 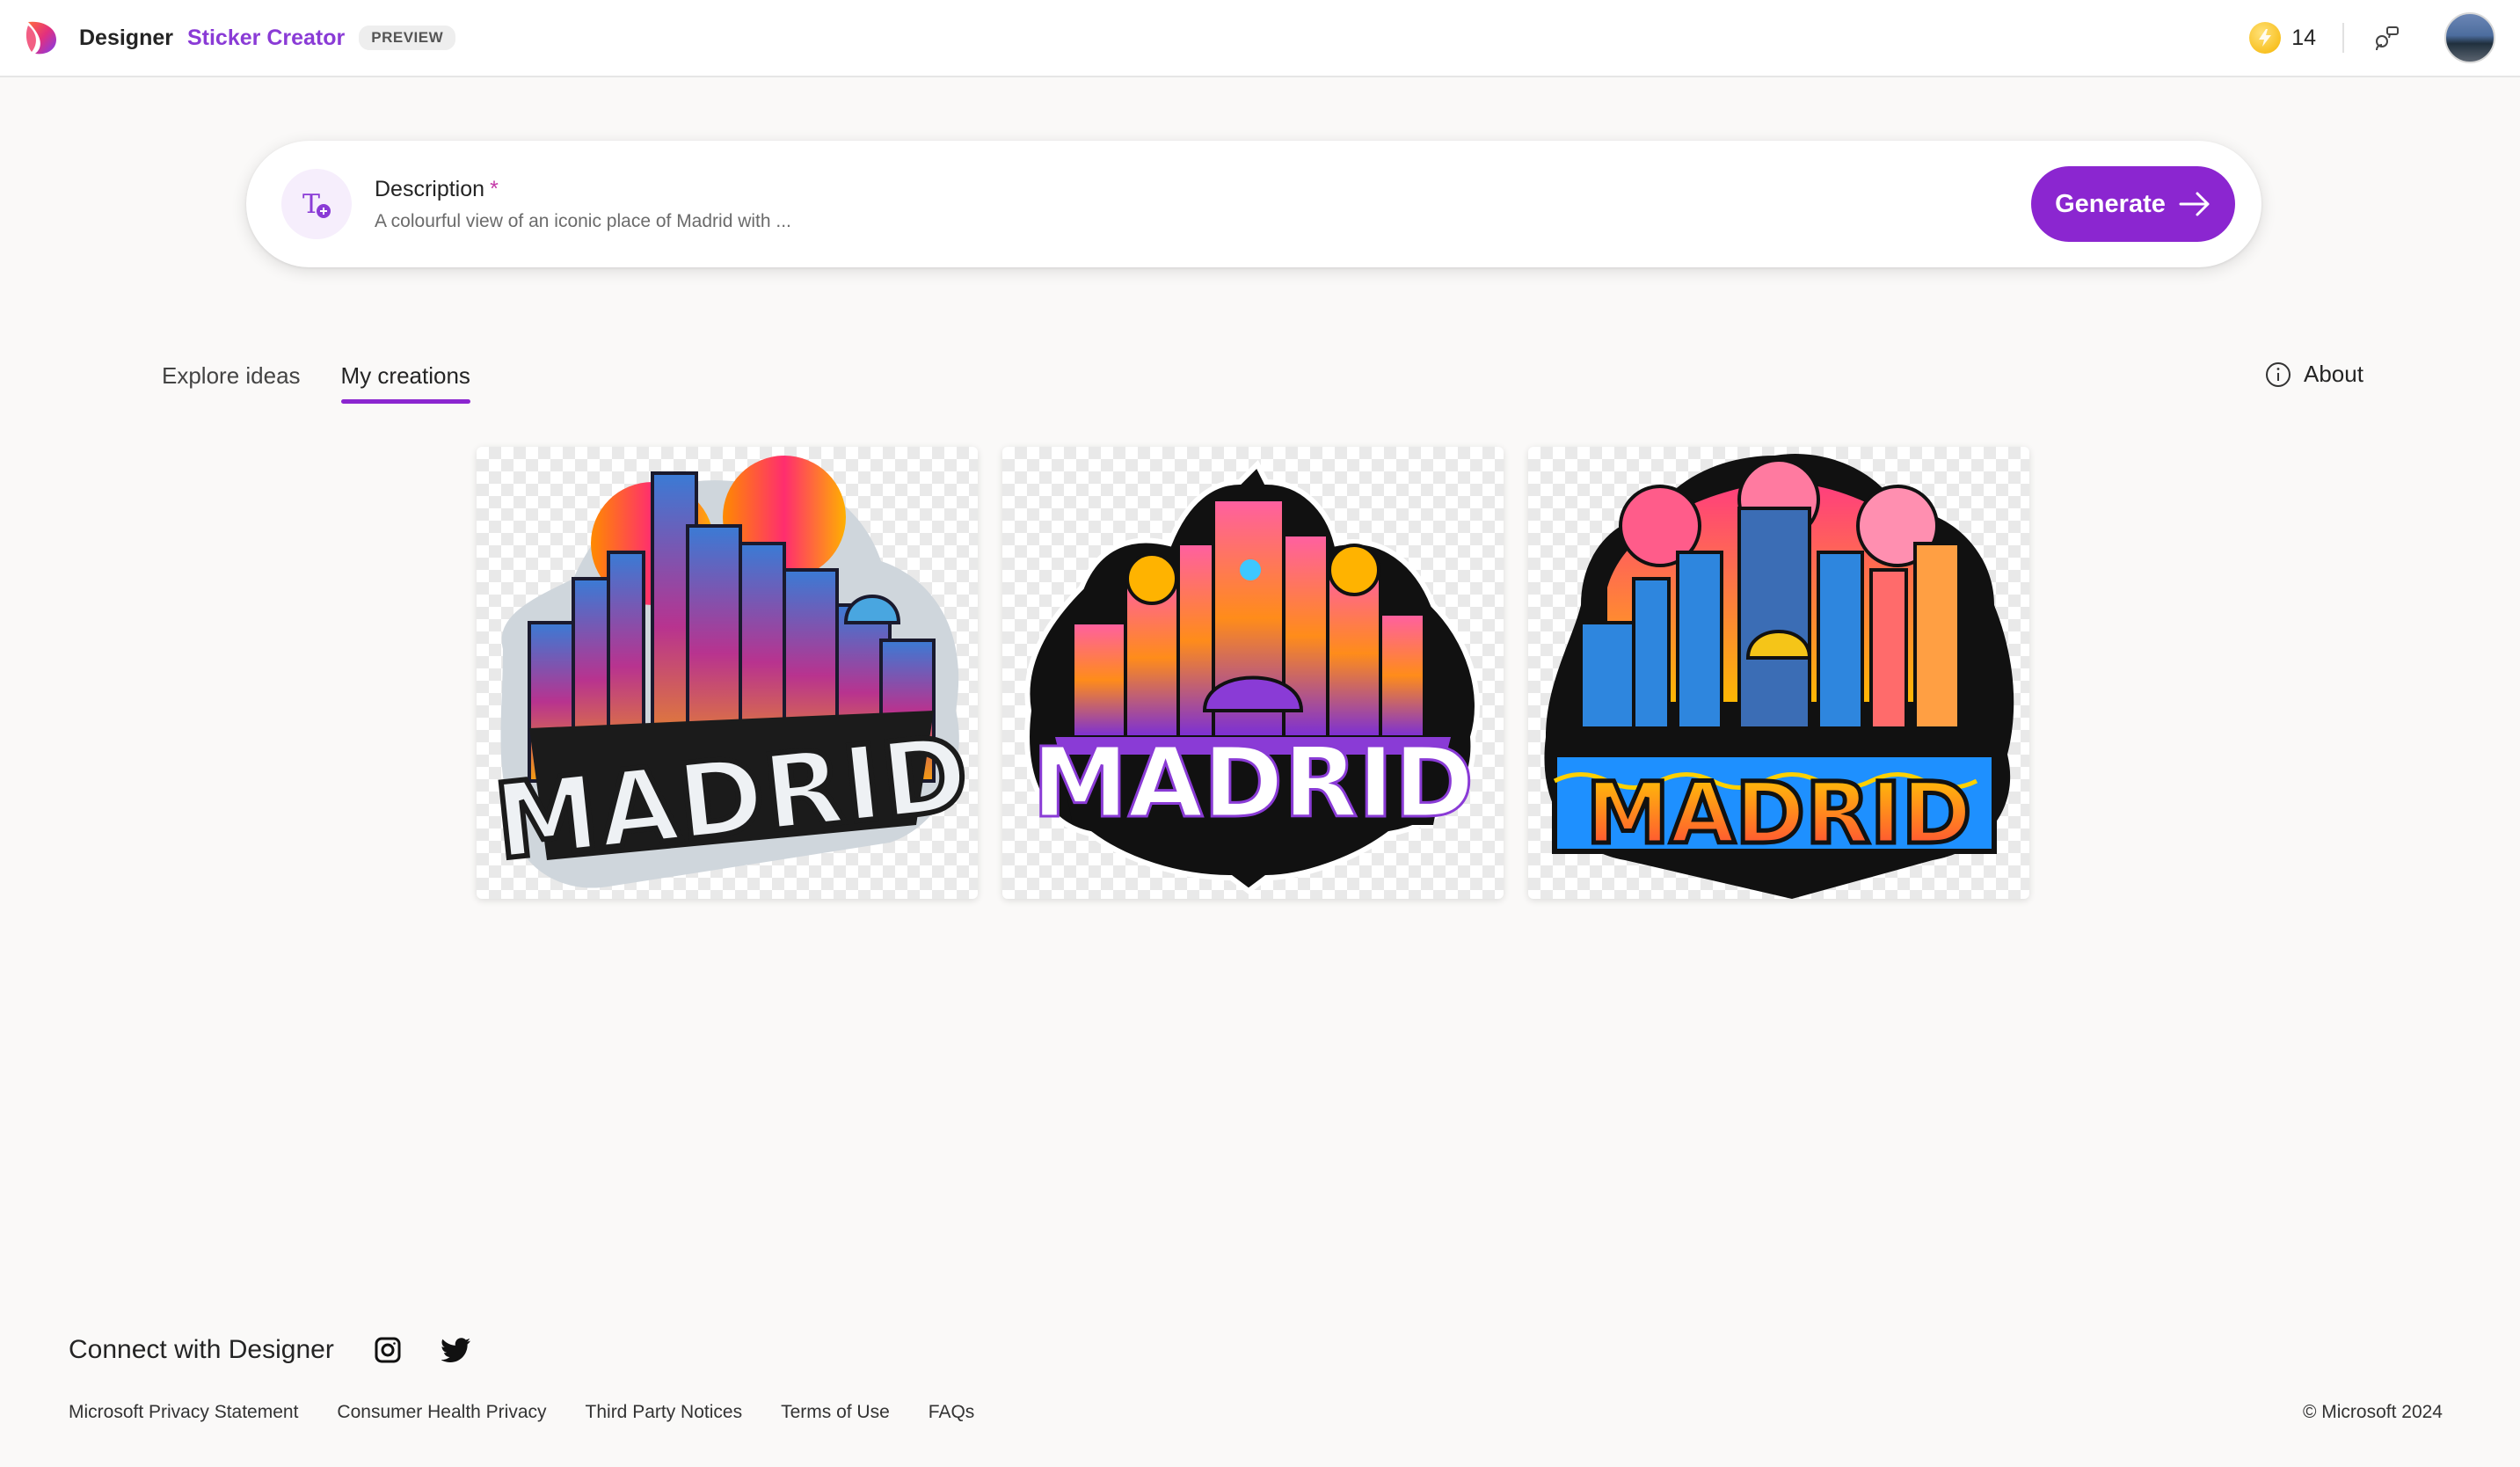 I want to click on designer-logo-icon, so click(x=42, y=37).